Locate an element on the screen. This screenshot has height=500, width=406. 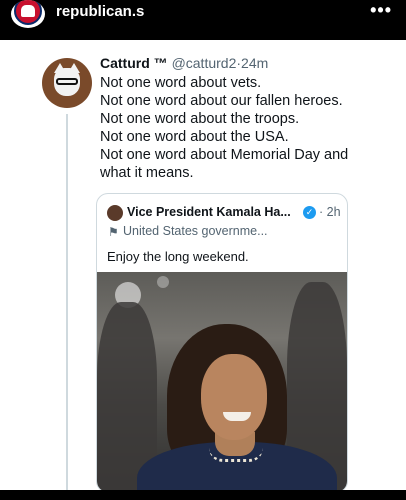
quoted-tweet-time: · 2h is located at coordinates (330, 212).